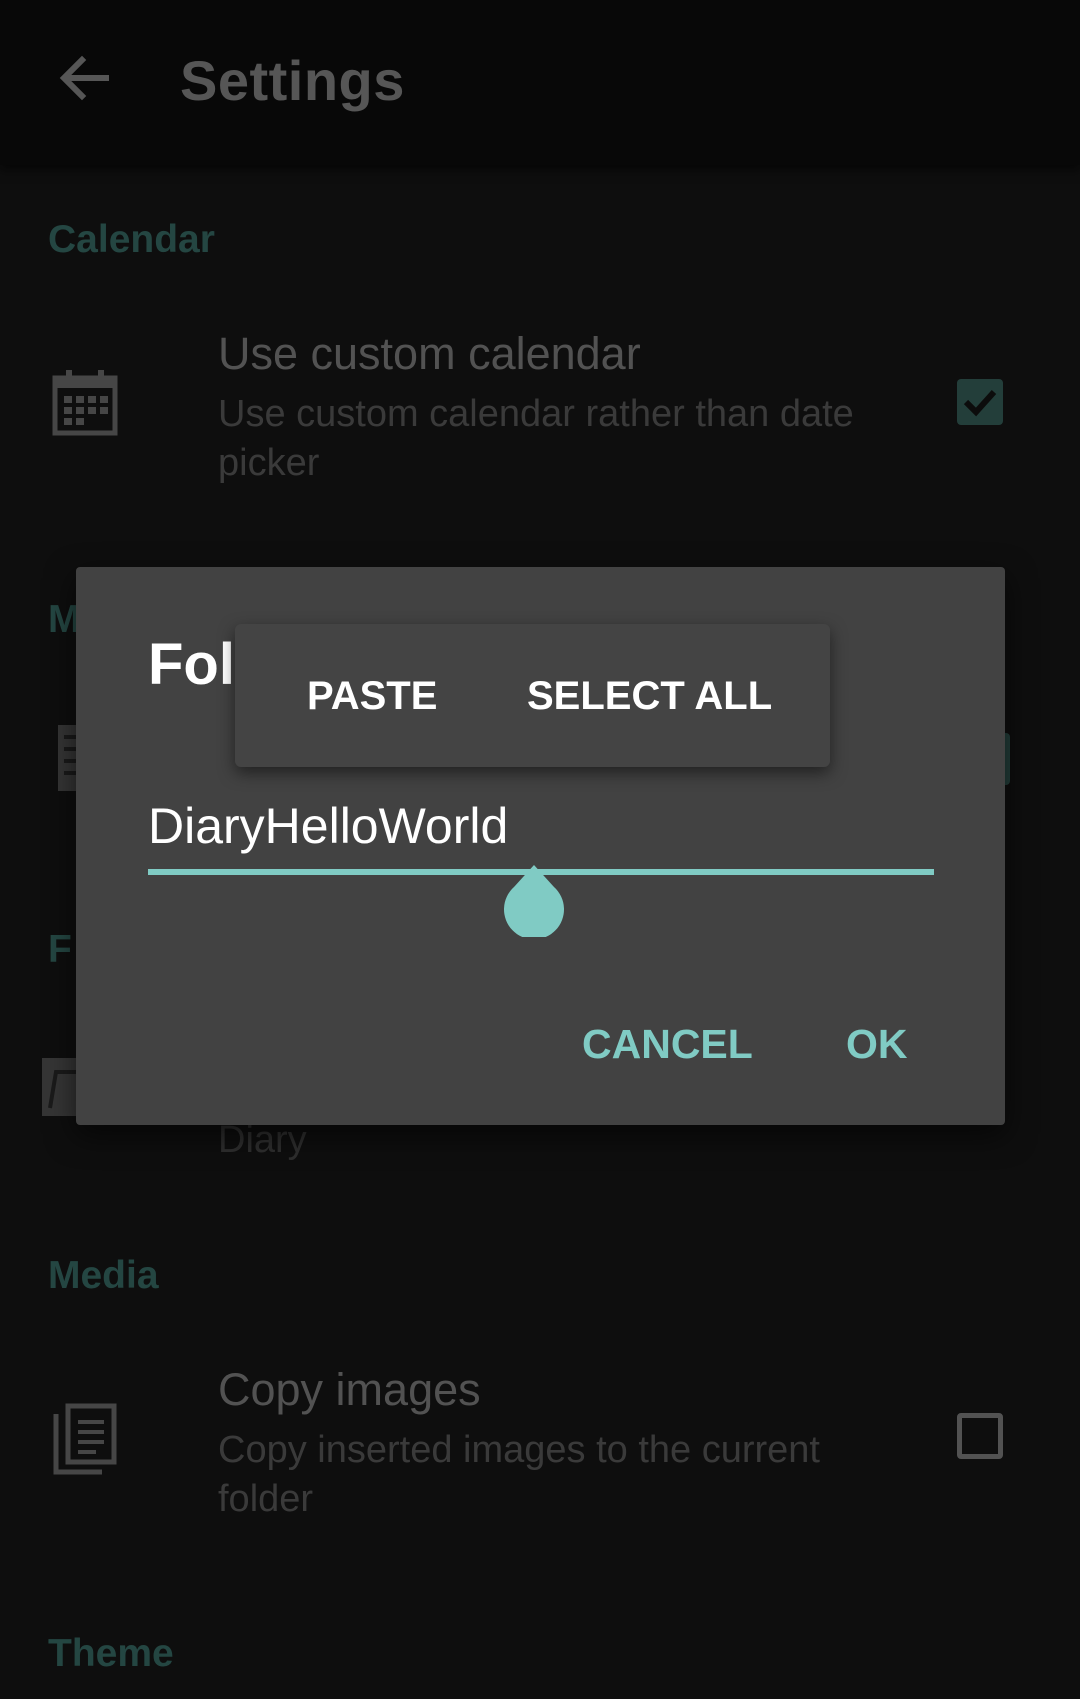 The height and width of the screenshot is (1699, 1080). What do you see at coordinates (328, 826) in the screenshot?
I see `folder-name-input: DiaryHelloWorld` at bounding box center [328, 826].